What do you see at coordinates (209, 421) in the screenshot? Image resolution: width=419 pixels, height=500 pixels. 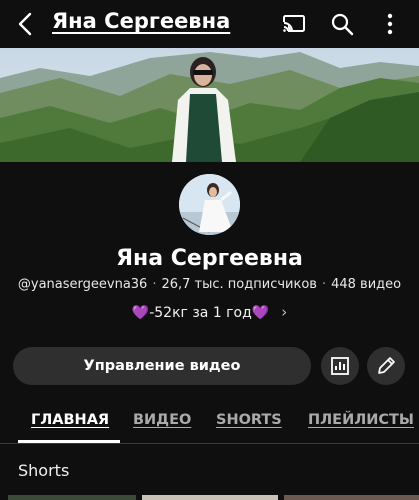 I see `channel-tabs: ГЛАВНАЯ ВИДЕО SHORTS ПЛЕЙЛИСТЫ` at bounding box center [209, 421].